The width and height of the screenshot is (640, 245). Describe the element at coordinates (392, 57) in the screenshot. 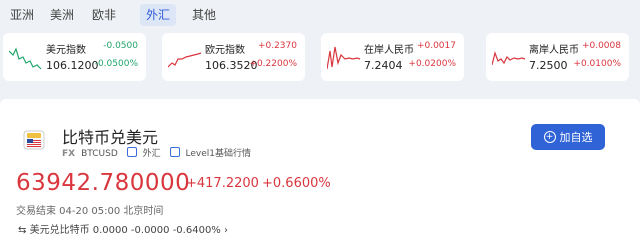

I see `quote-card-cny-onshore: 在岸人民币 7.2404 +0.0017 +0.0200%` at that location.